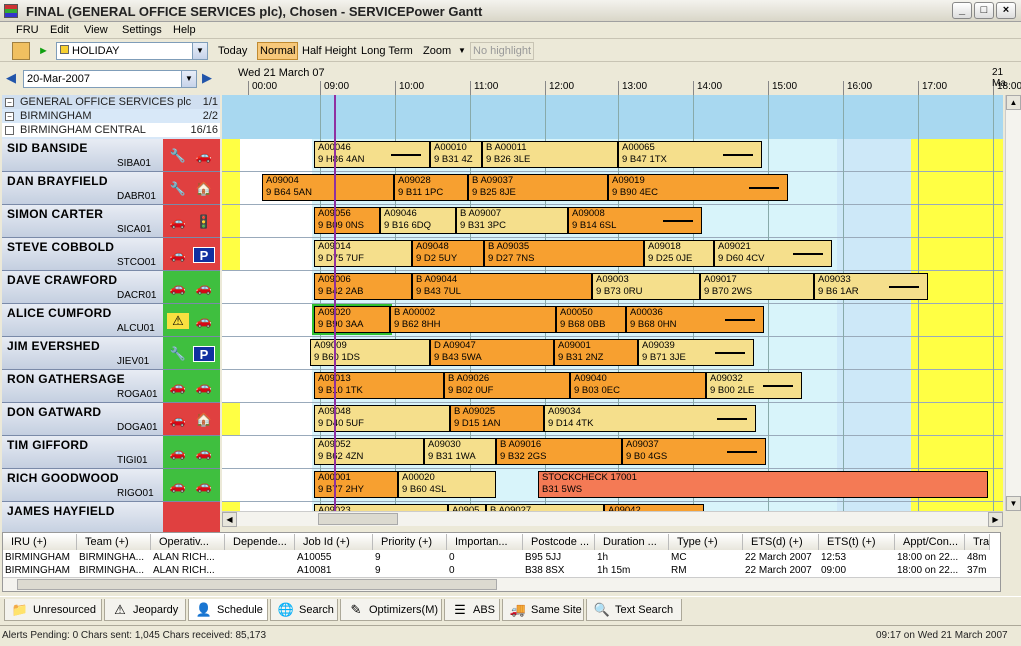  Describe the element at coordinates (111, 320) in the screenshot. I see `resource-row: ALICE CUMFORD ALCU01 ⚠ 🚗` at that location.